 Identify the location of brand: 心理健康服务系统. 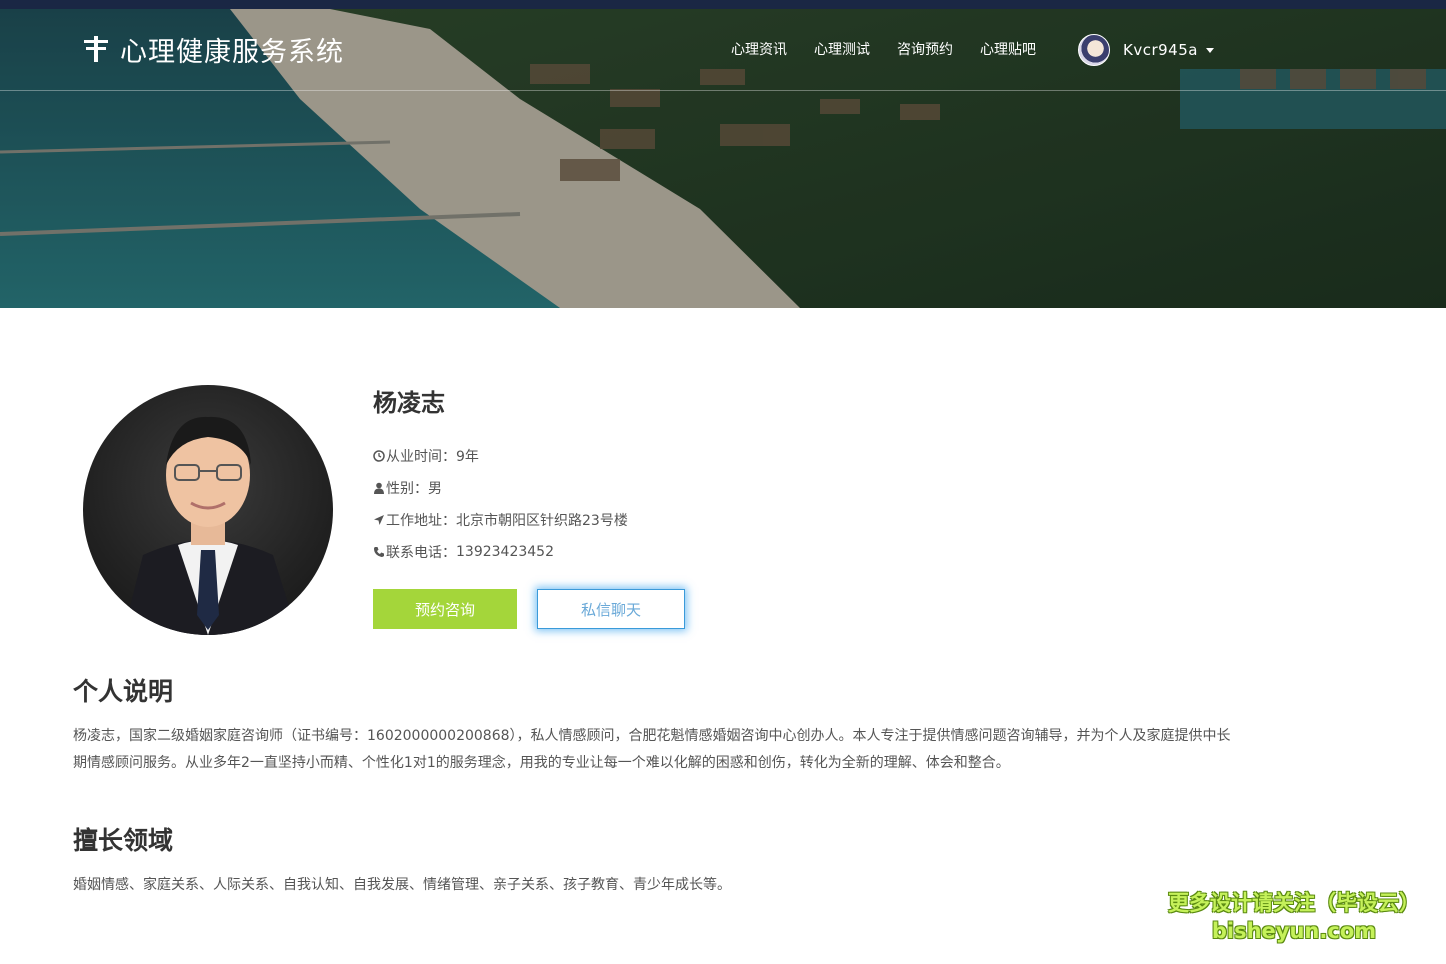
(213, 49).